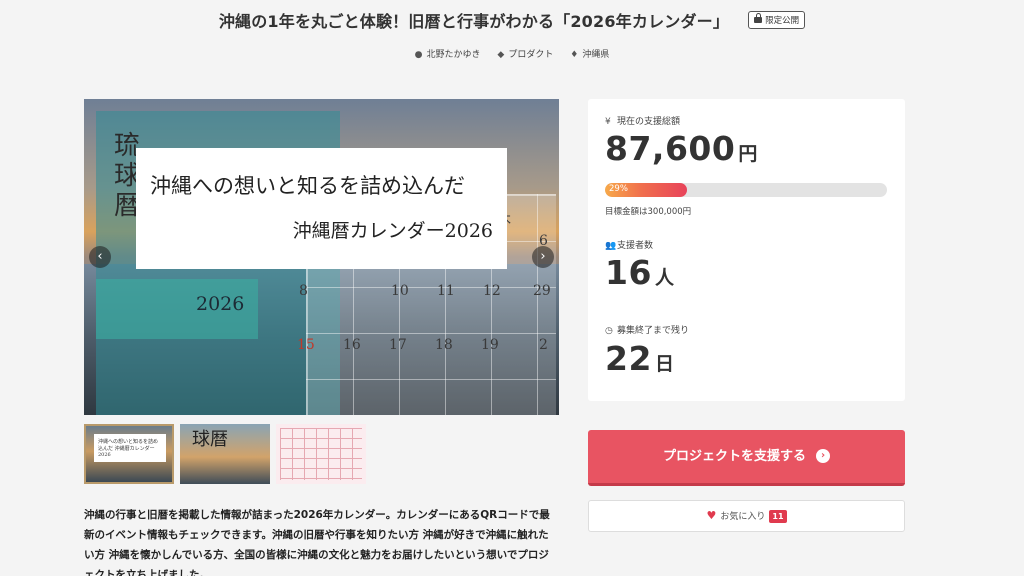  I want to click on support-project-button: プロジェクトを支援する ›, so click(746, 458).